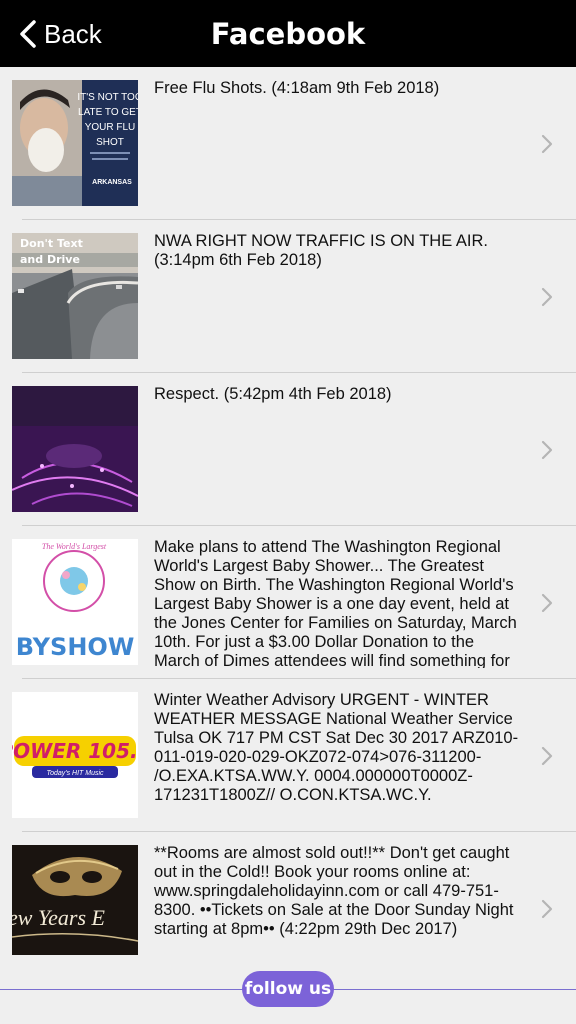  Describe the element at coordinates (75, 773) in the screenshot. I see `svg-text: Today's HIT Music` at that location.